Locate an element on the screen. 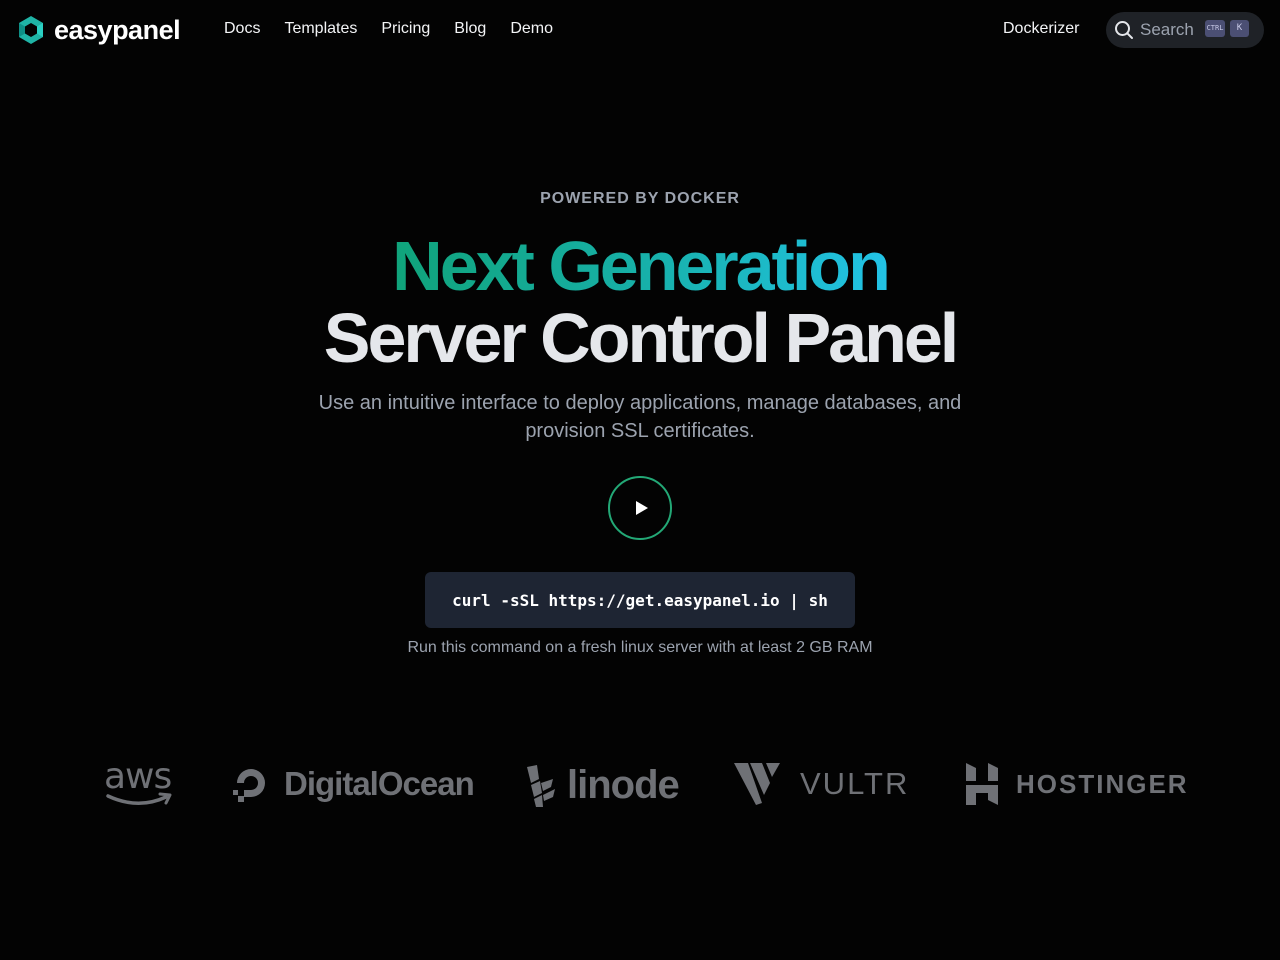 The height and width of the screenshot is (960, 1280). aws-logo: aws is located at coordinates (139, 783).